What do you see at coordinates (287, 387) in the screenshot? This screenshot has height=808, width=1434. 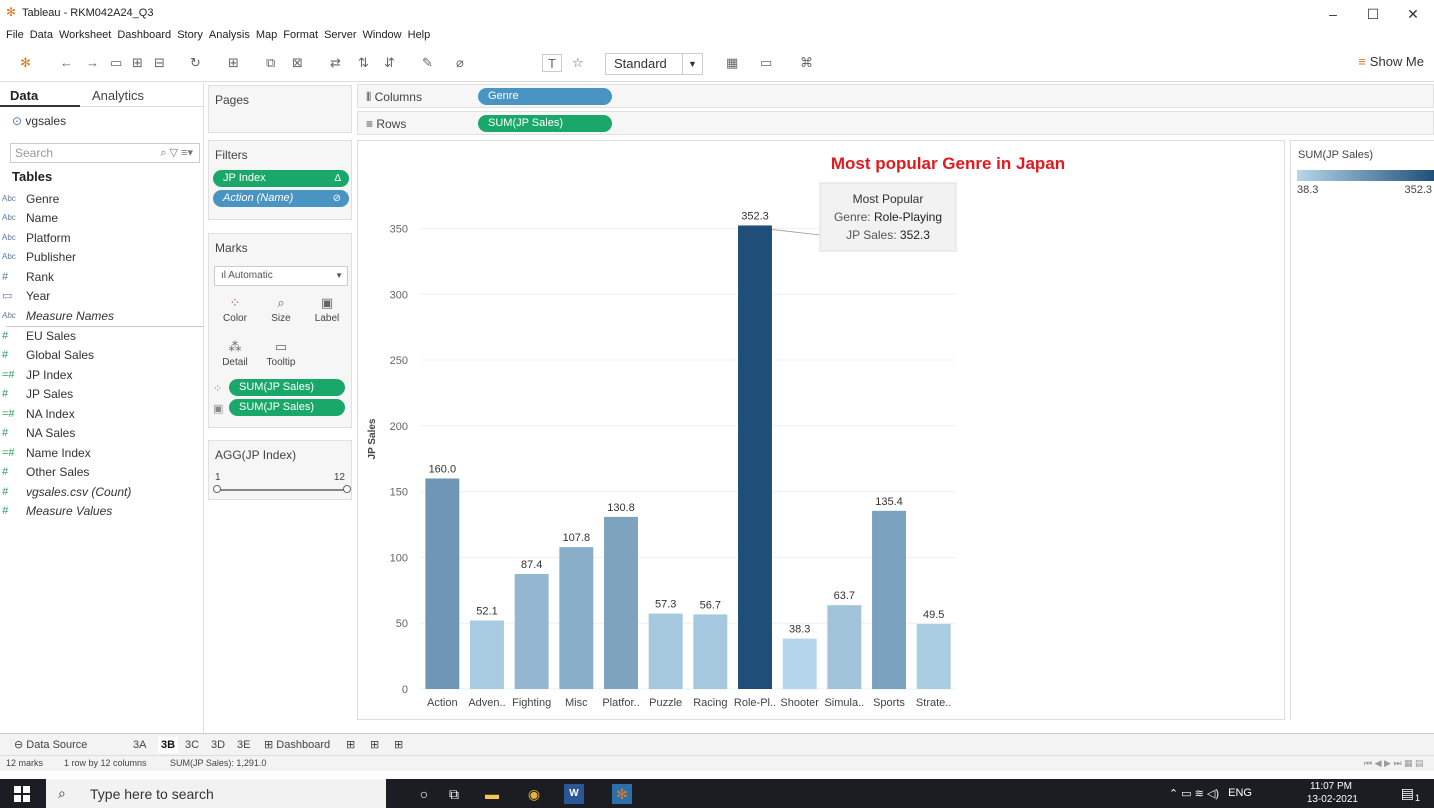 I see `marks-pill-color: SUM(JP Sales)` at bounding box center [287, 387].